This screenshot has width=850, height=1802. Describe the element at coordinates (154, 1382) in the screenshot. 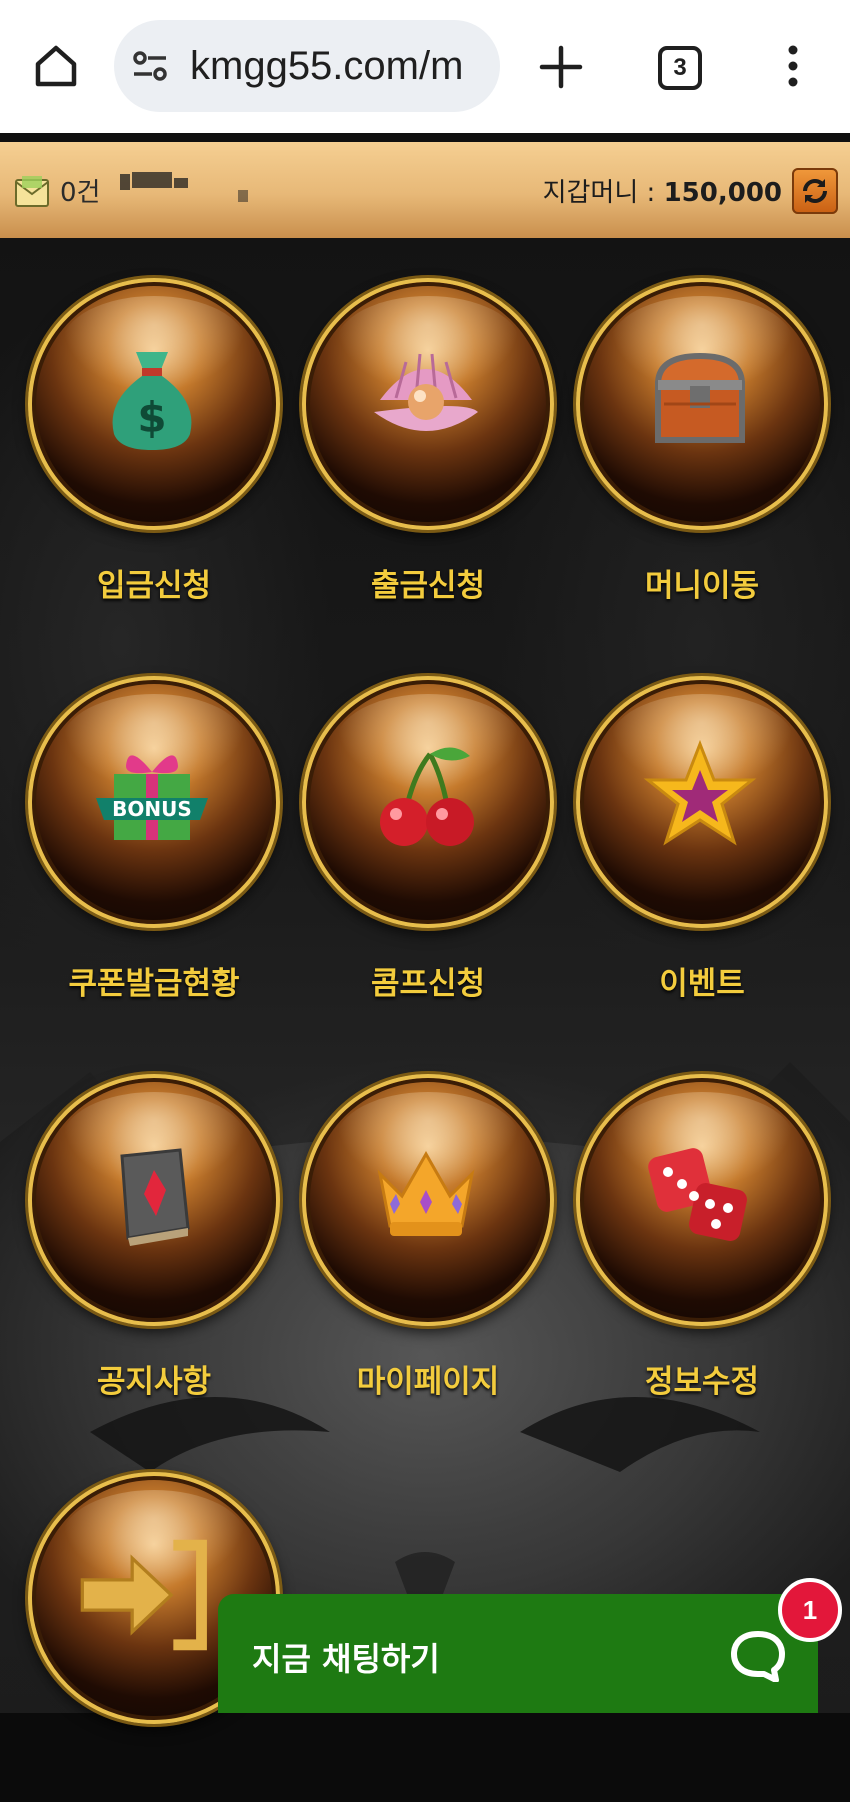

I see `menu-label: 공지사항` at that location.